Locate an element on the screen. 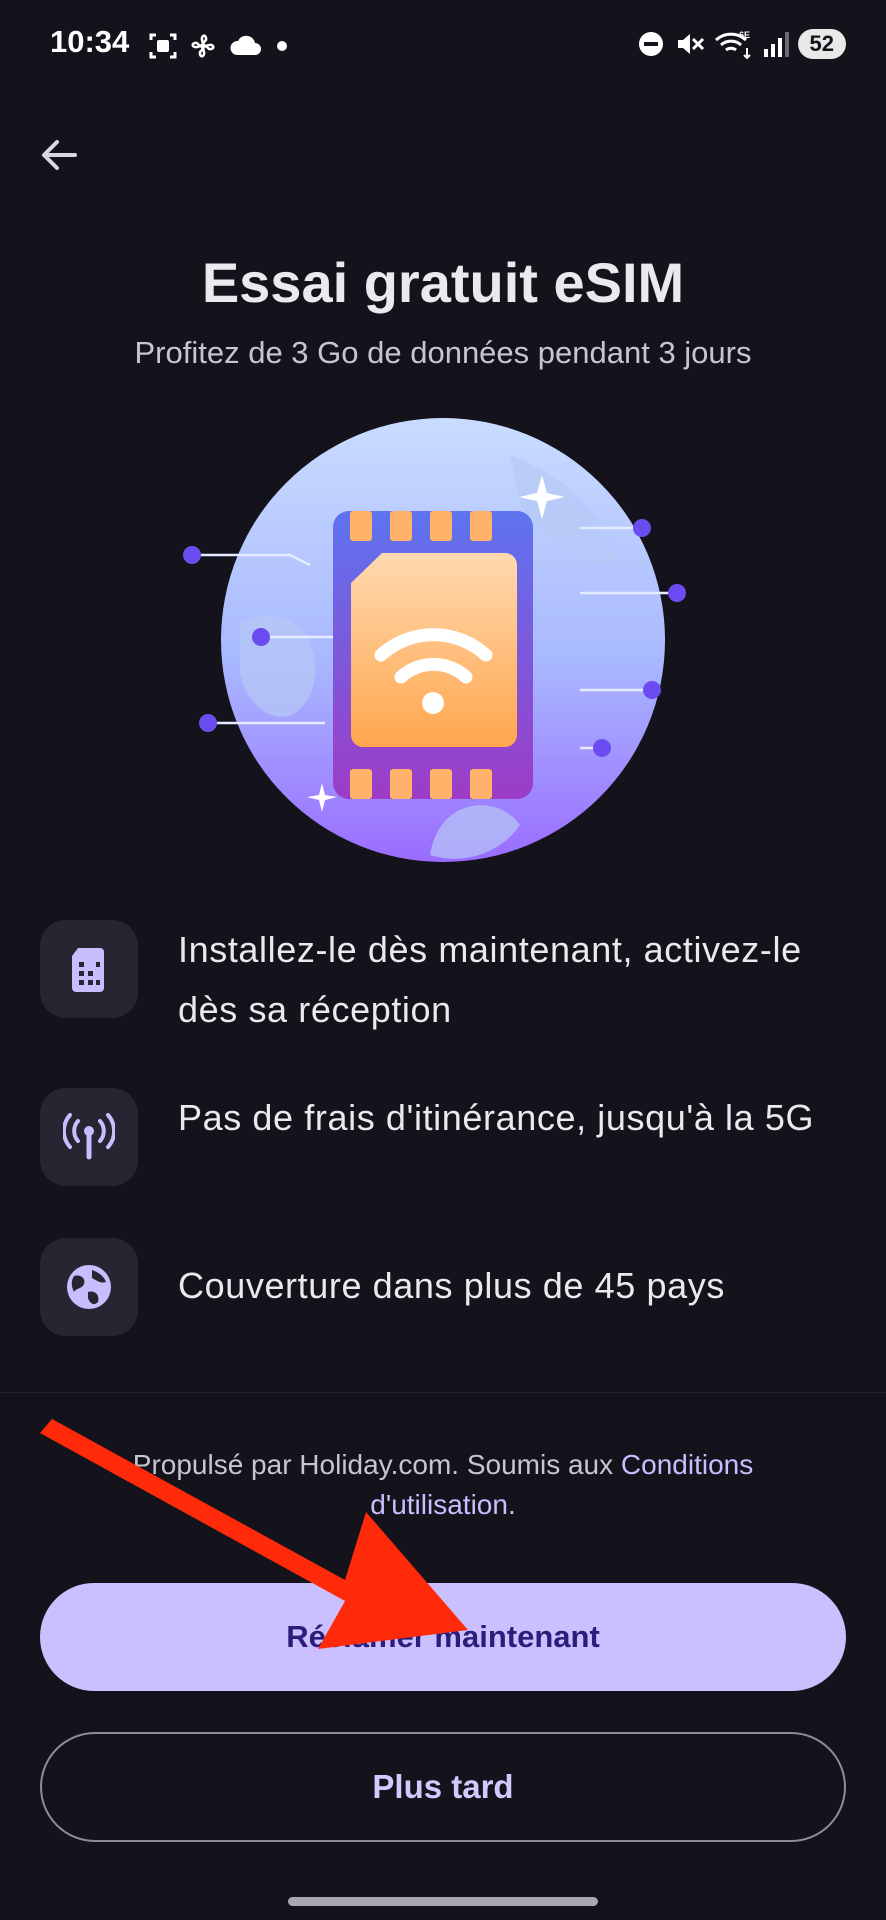 This screenshot has height=1920, width=886. globe-icon is located at coordinates (89, 1287).